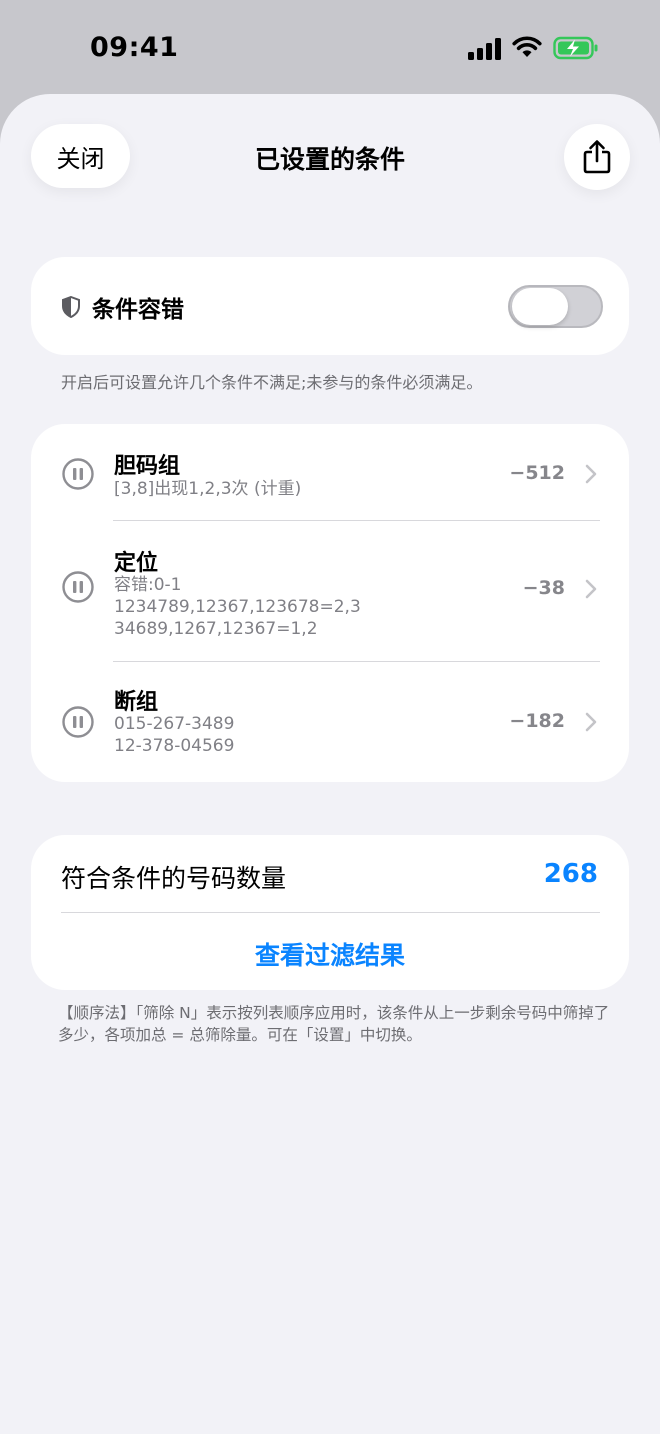  What do you see at coordinates (272, 382) in the screenshot?
I see `tolerance-note: 开启后可设置允许几个条件不满足;未参与的条件必须满足。` at bounding box center [272, 382].